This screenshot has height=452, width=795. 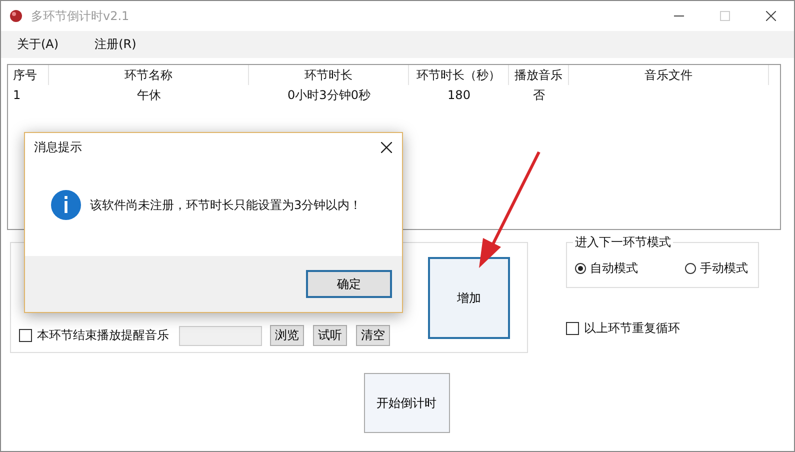 I want to click on button: 试听, so click(x=330, y=335).